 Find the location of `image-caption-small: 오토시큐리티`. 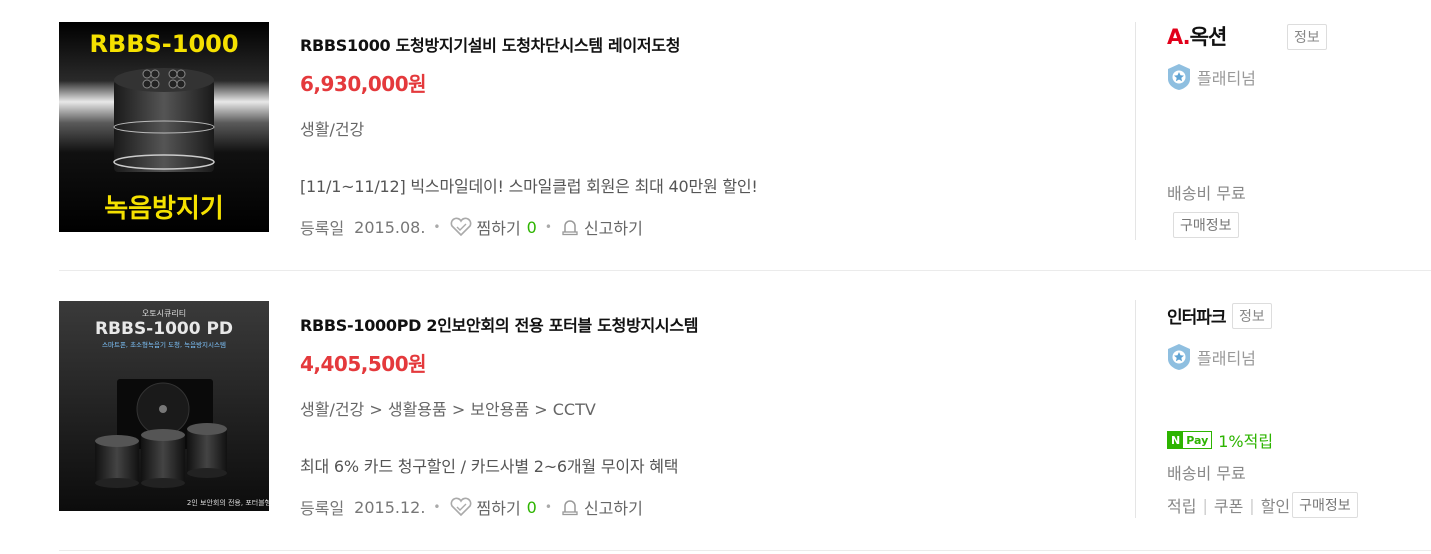

image-caption-small: 오토시큐리티 is located at coordinates (164, 313).